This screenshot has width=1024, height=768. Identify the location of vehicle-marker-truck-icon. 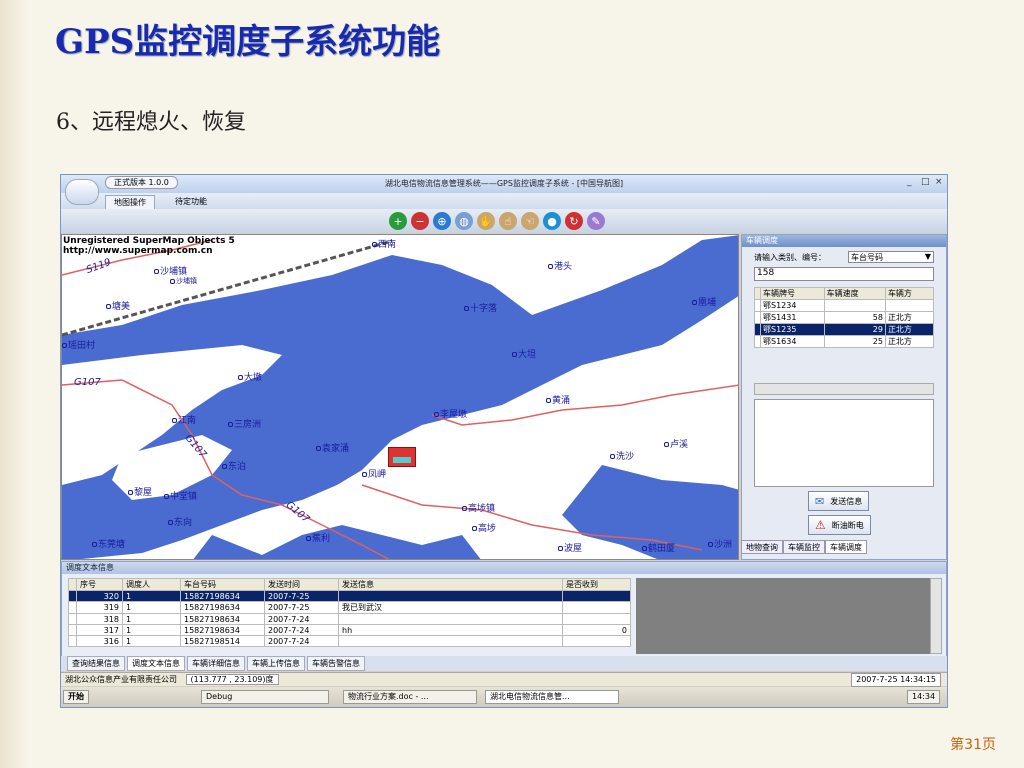
(402, 457).